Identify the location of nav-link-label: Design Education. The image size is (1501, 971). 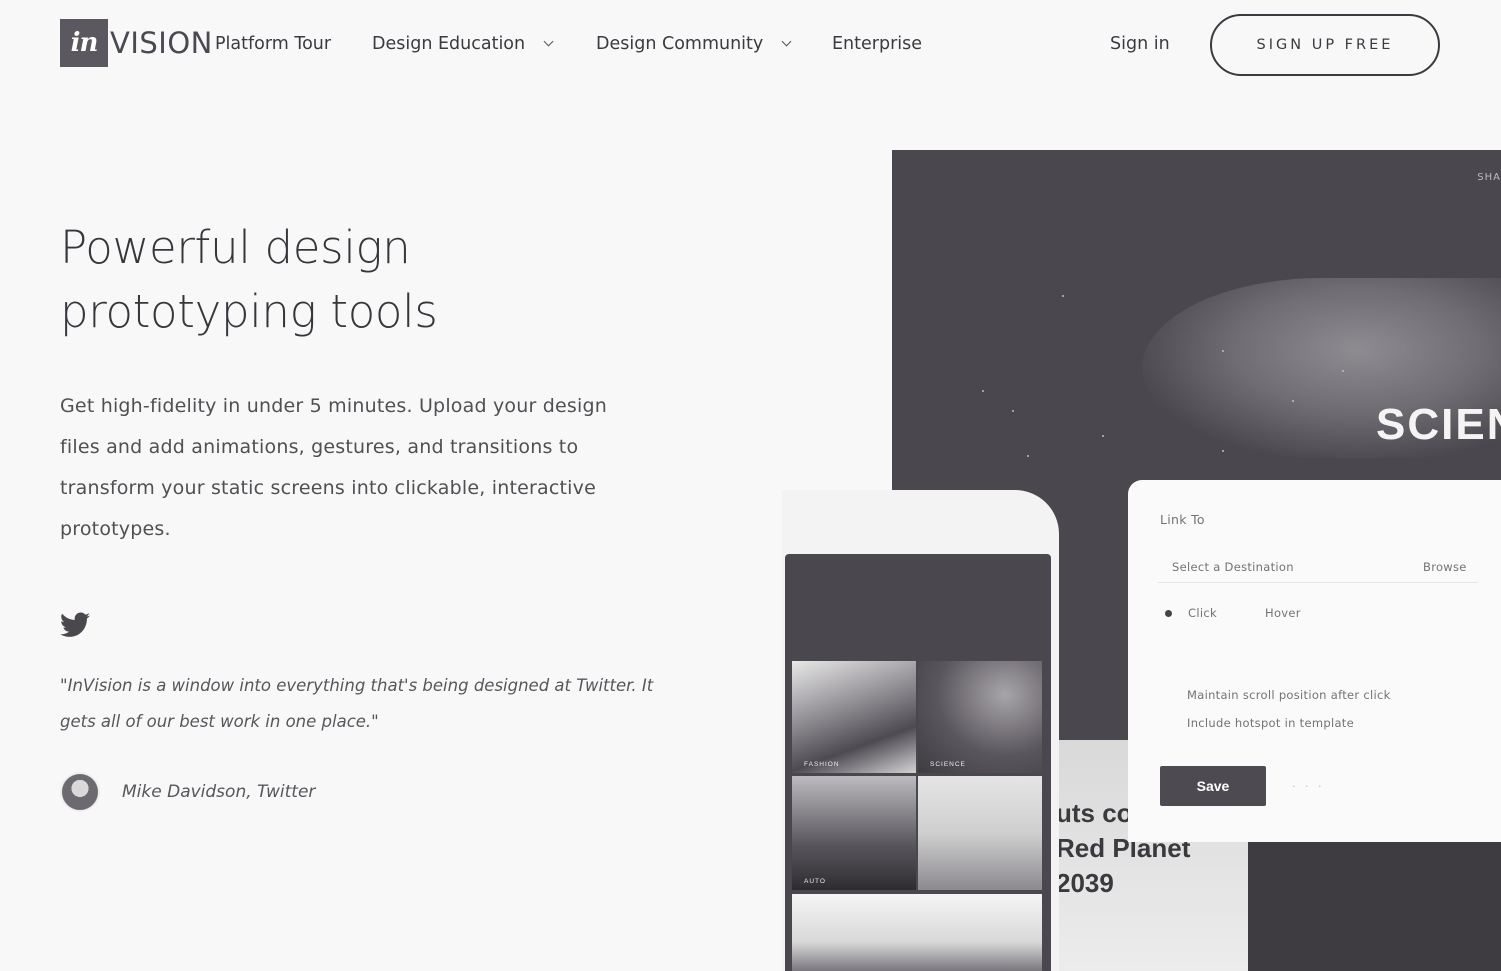
(449, 44).